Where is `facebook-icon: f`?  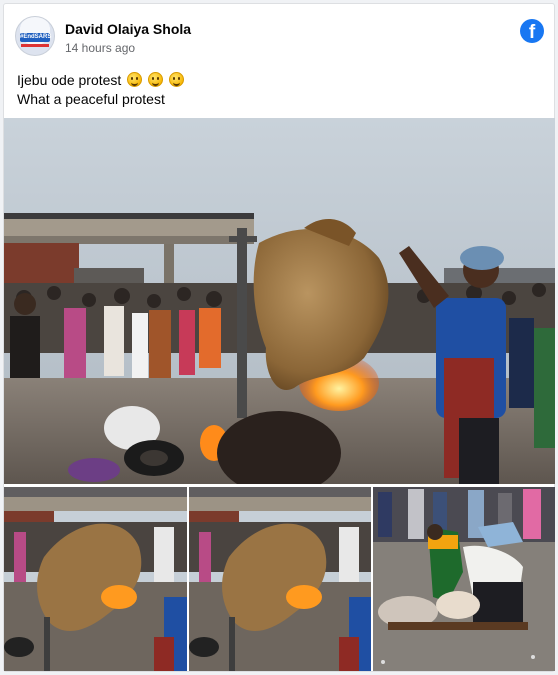
facebook-icon: f is located at coordinates (532, 31).